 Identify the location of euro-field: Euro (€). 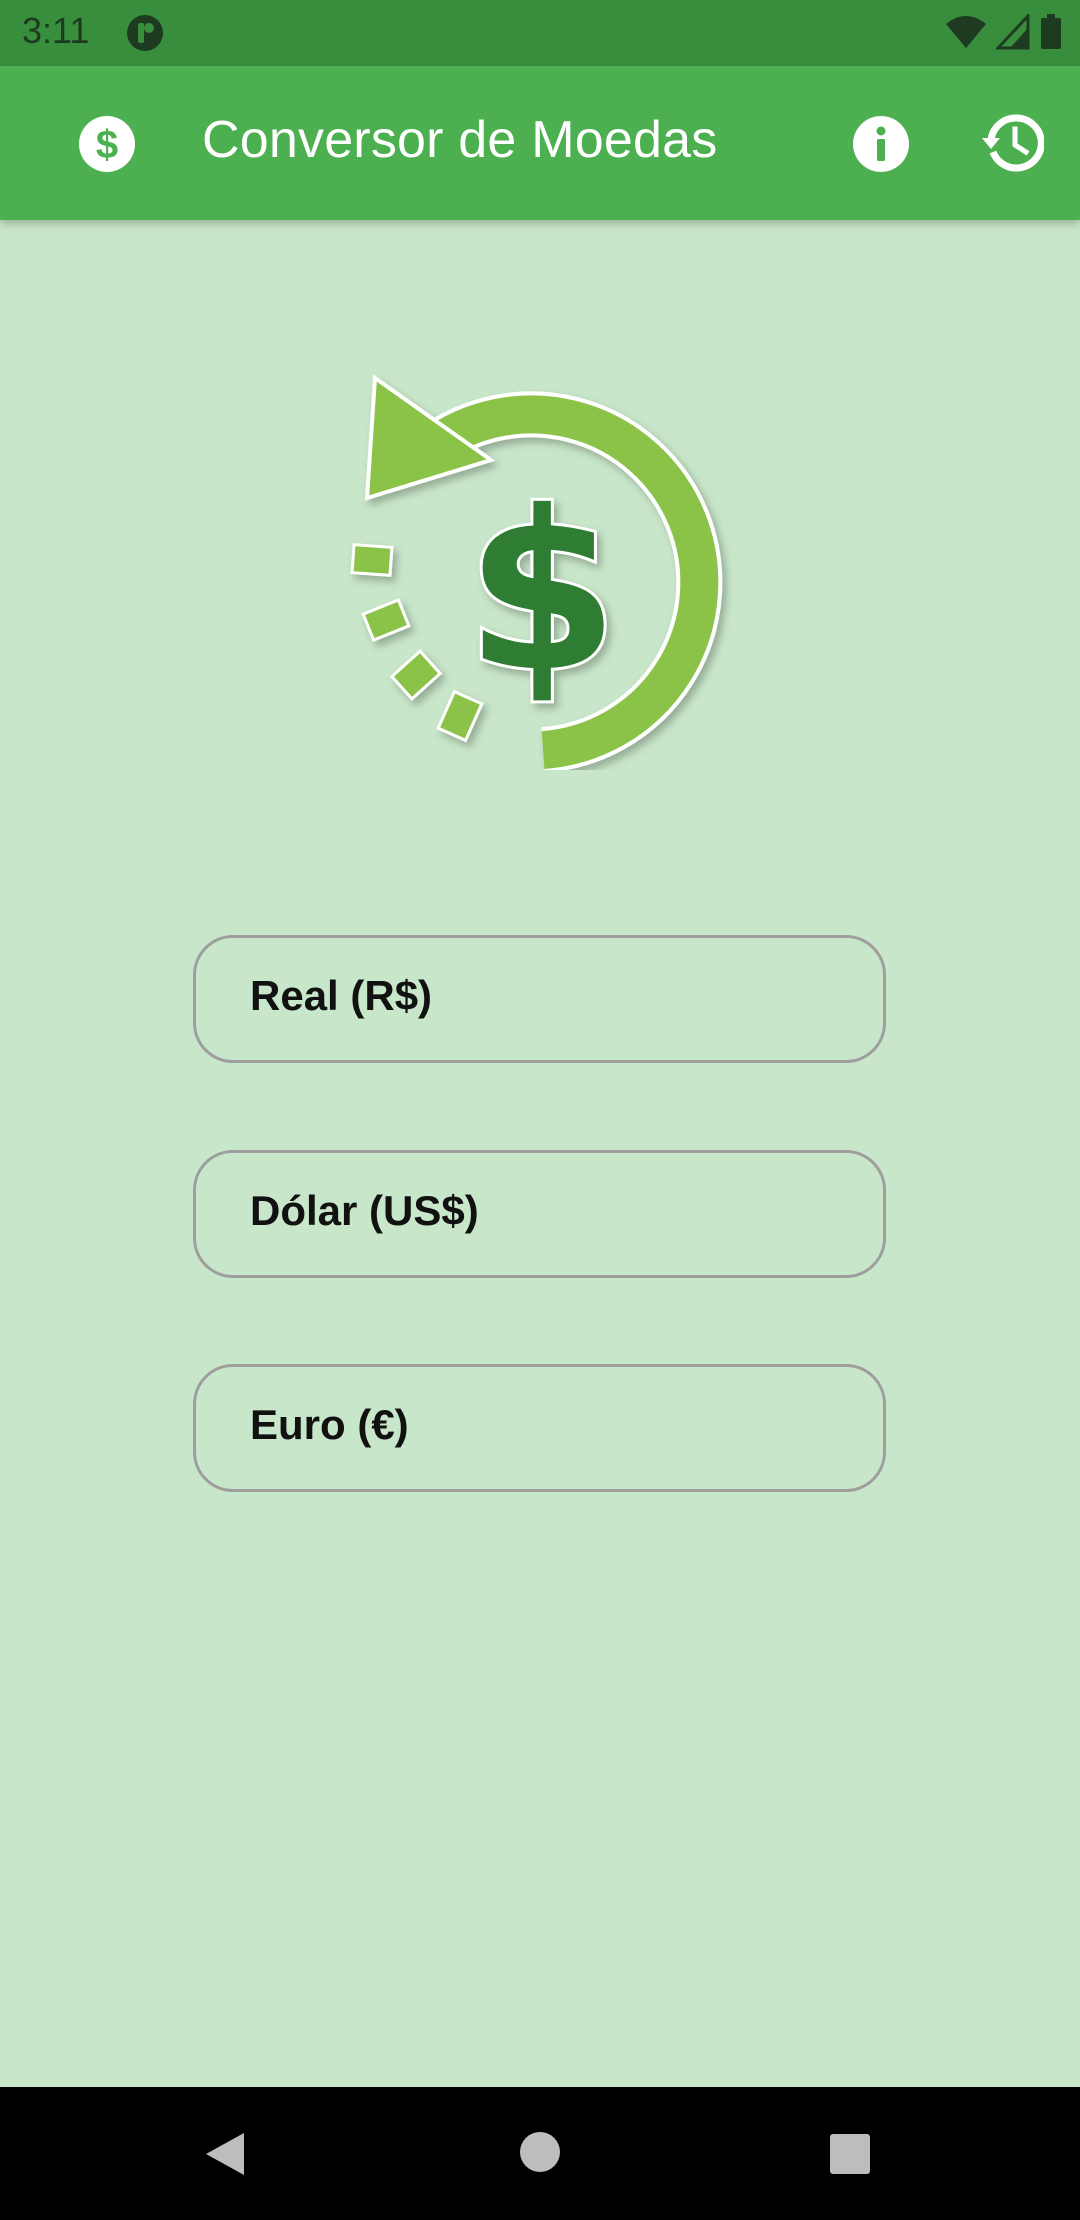
(539, 1428).